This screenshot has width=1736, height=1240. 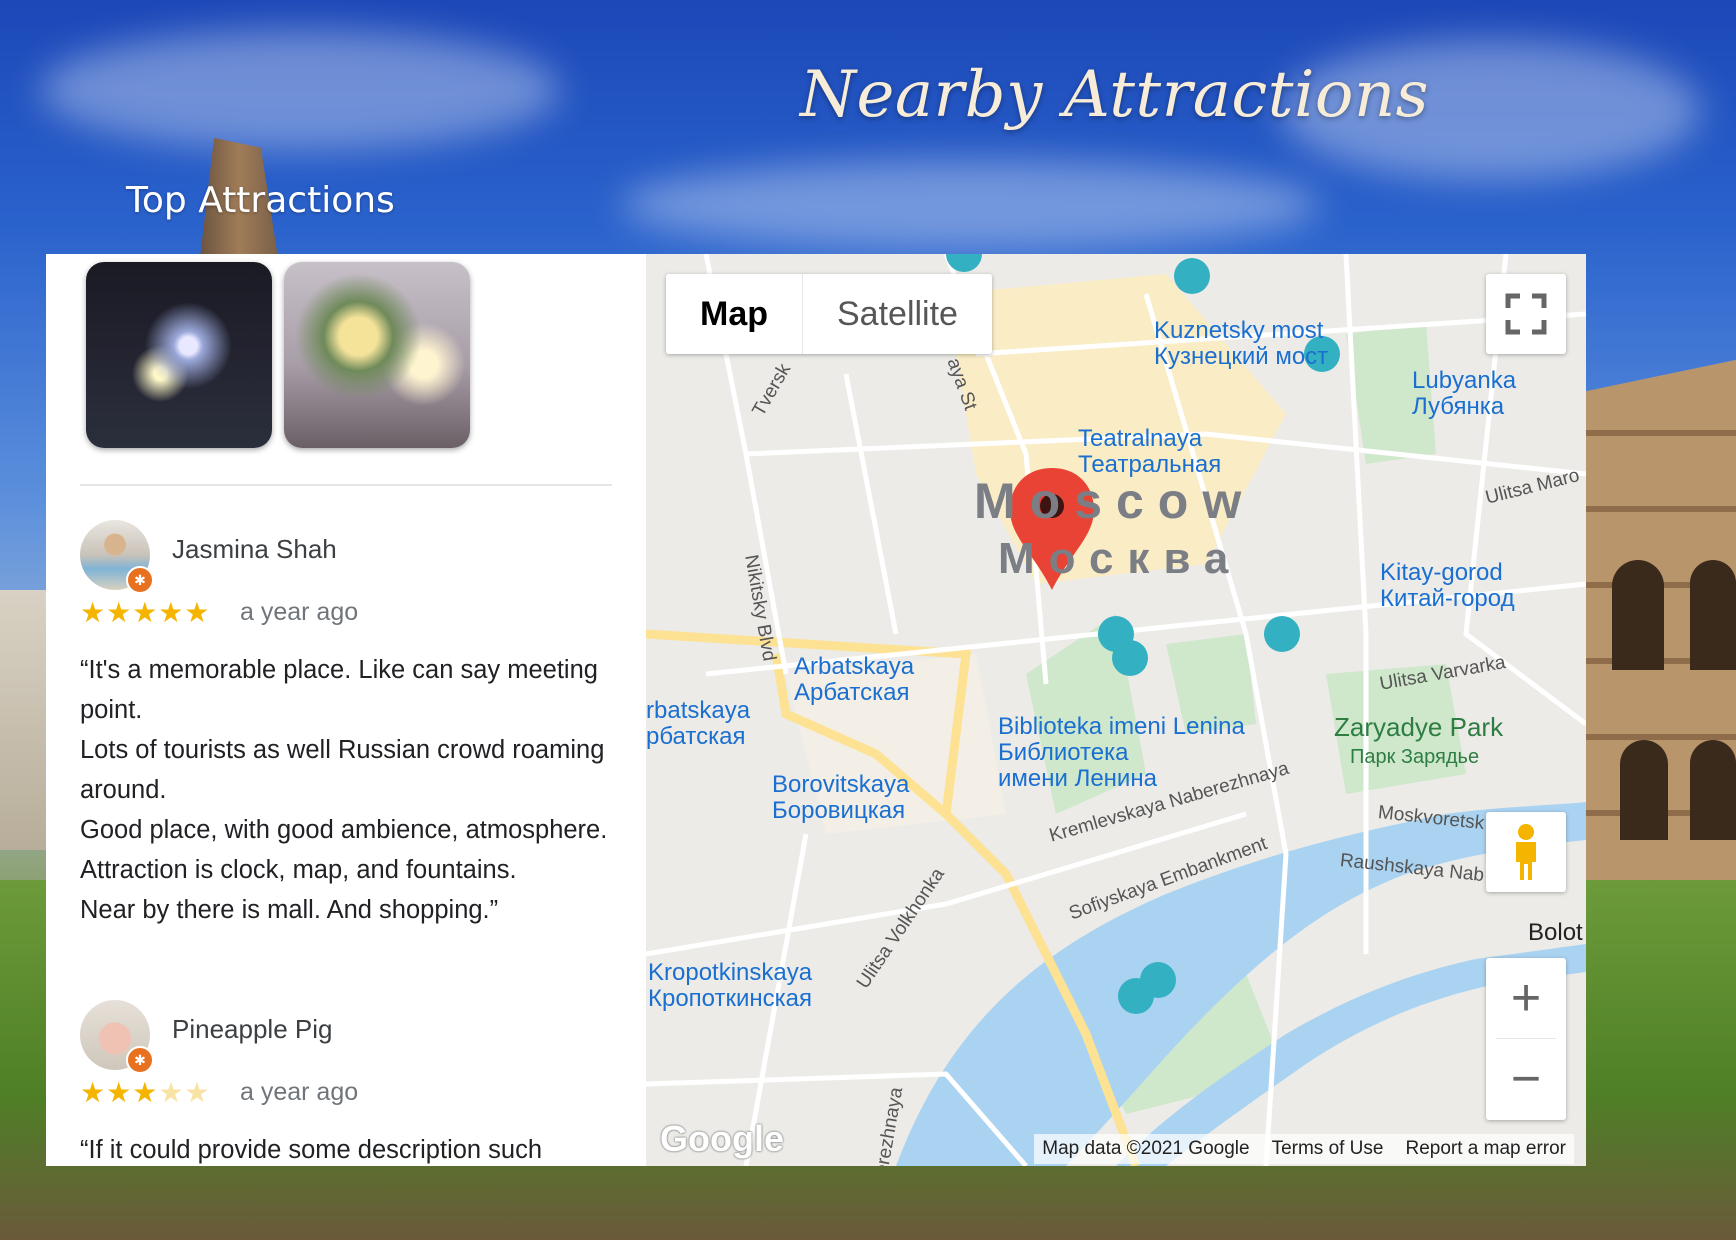 I want to click on map-label: Парк Зарядье, so click(x=1415, y=757).